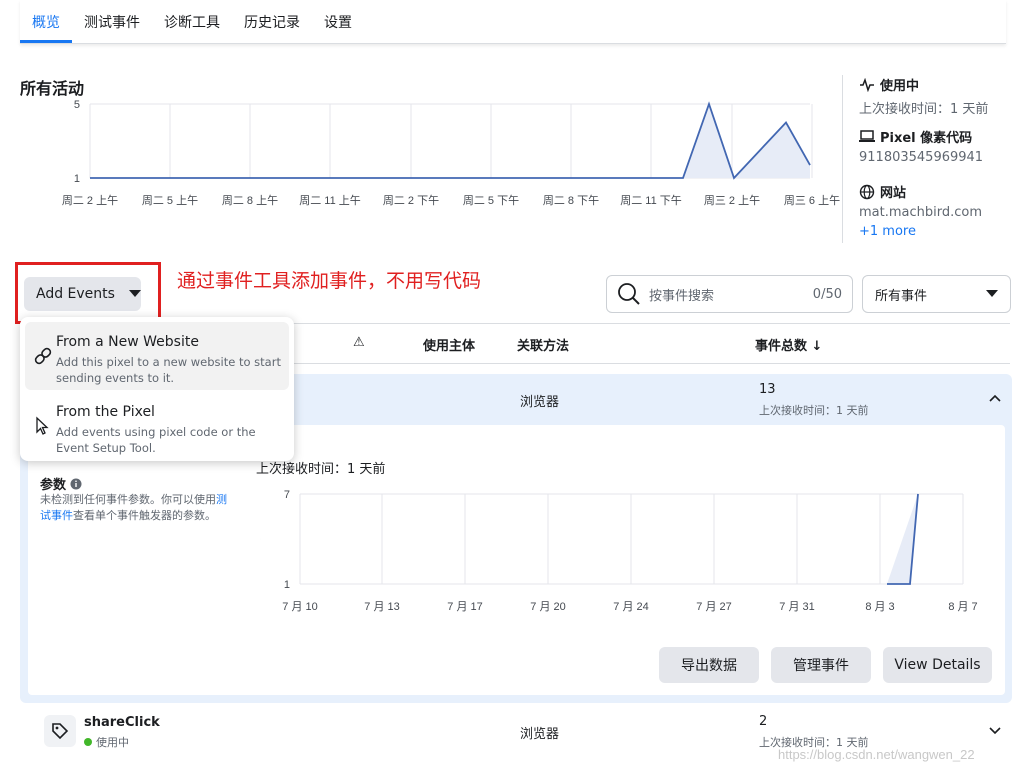 The height and width of the screenshot is (775, 1030). I want to click on export-data-button: 导出数据, so click(709, 665).